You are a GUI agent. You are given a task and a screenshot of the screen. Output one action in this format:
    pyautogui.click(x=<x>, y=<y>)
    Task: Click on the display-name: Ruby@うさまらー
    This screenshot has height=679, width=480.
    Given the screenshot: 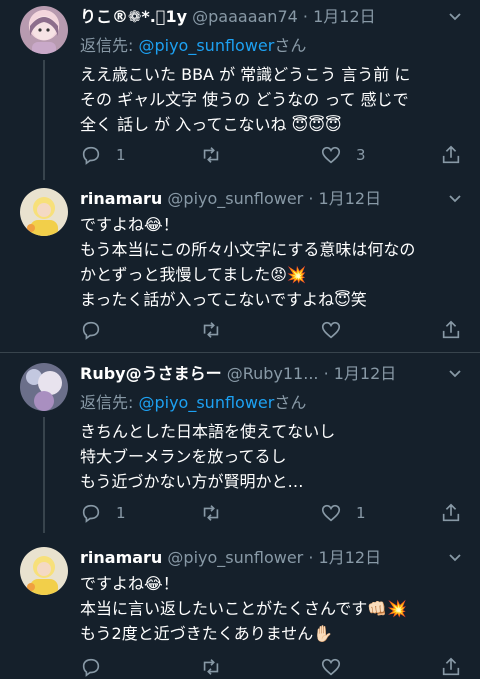 What is the action you would take?
    pyautogui.click(x=151, y=373)
    